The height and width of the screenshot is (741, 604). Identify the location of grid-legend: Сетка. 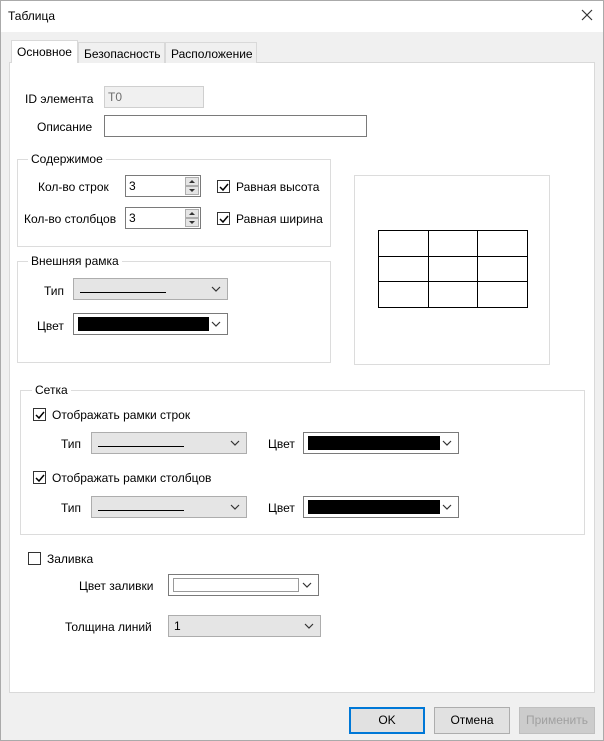
(51, 390).